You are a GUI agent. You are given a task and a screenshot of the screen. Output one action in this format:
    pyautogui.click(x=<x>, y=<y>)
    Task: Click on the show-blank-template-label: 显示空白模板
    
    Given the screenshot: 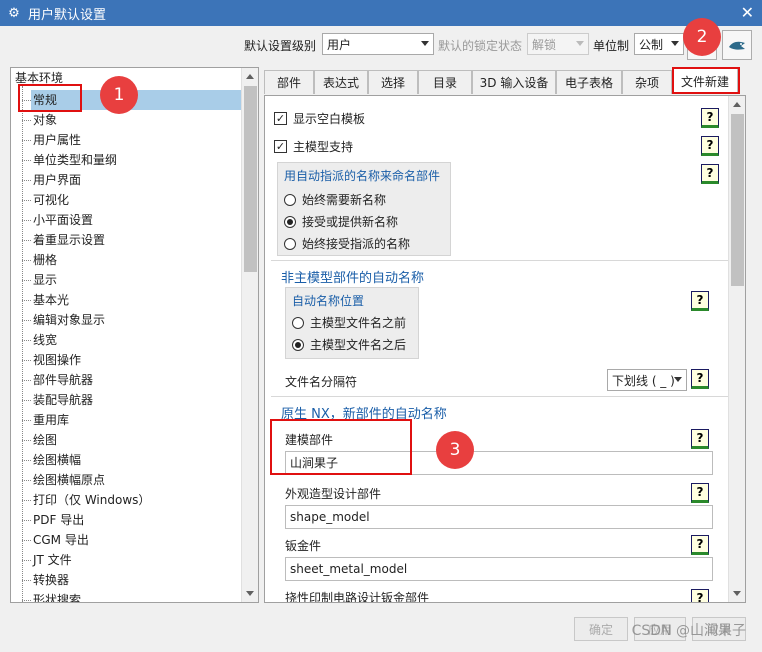 What is the action you would take?
    pyautogui.click(x=329, y=119)
    